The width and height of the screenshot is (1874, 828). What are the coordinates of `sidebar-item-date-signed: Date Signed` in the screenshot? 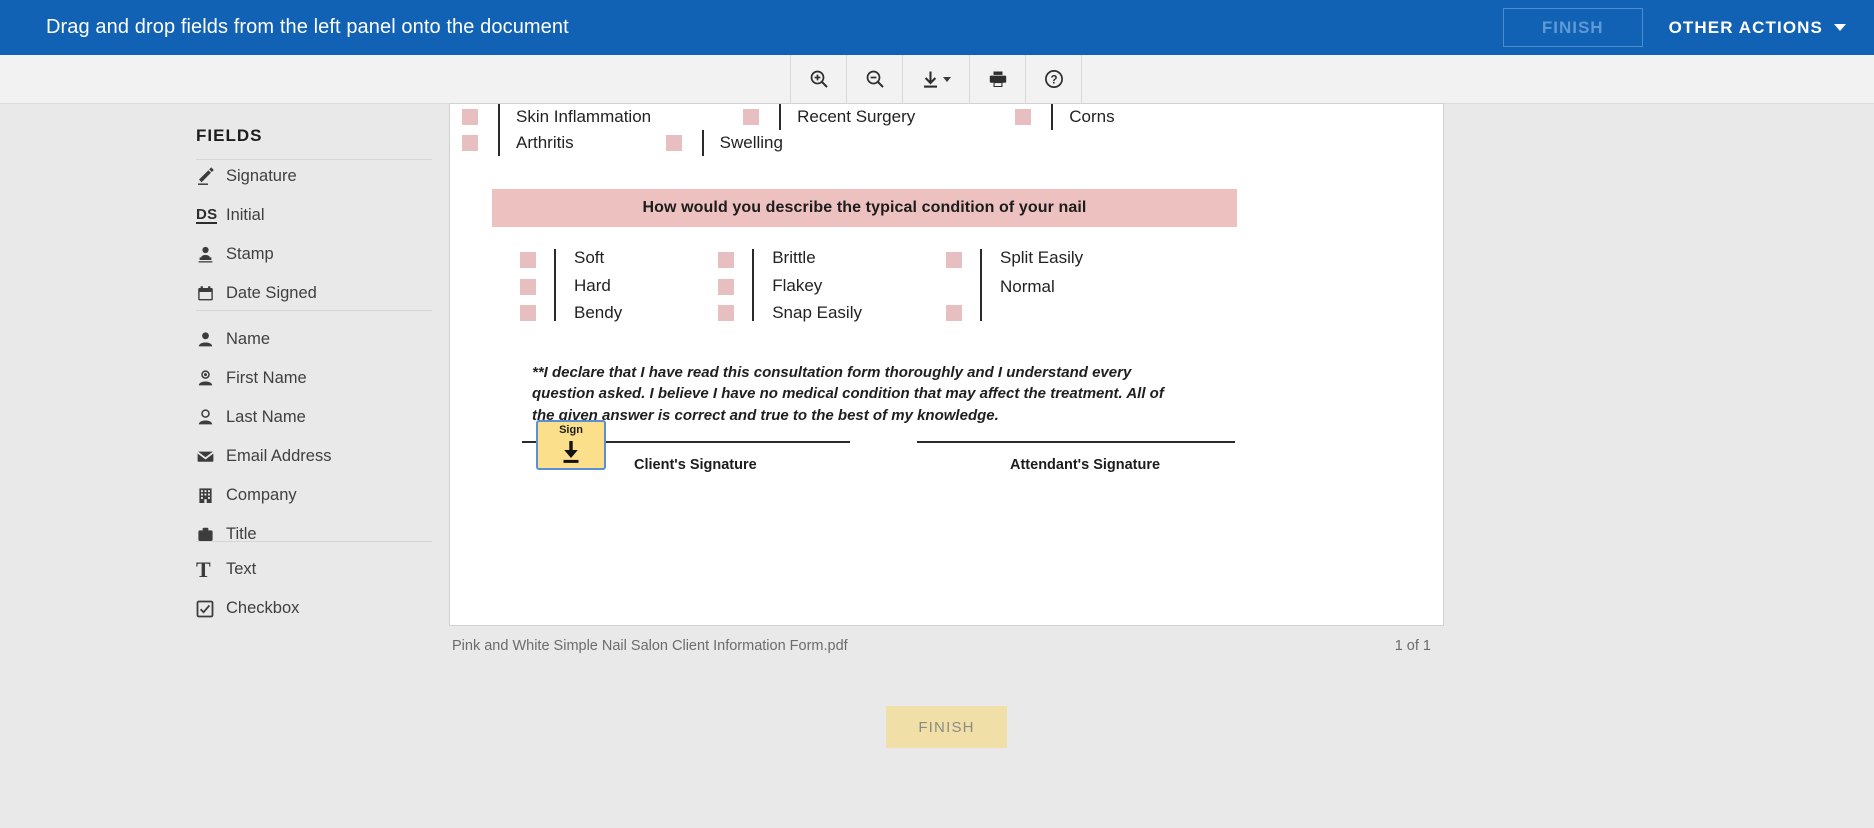 It's located at (256, 293).